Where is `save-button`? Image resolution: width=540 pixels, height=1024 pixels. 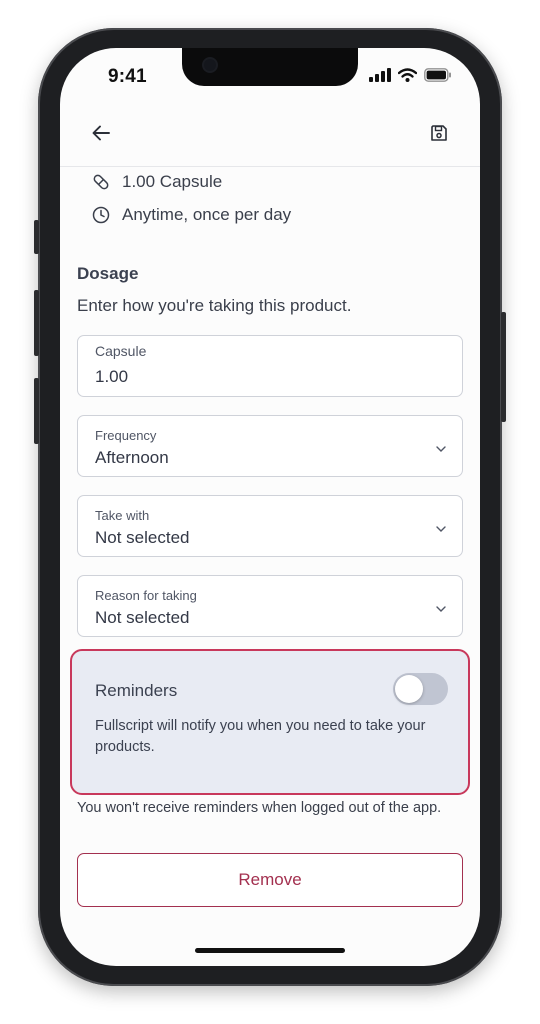
save-button is located at coordinates (439, 133).